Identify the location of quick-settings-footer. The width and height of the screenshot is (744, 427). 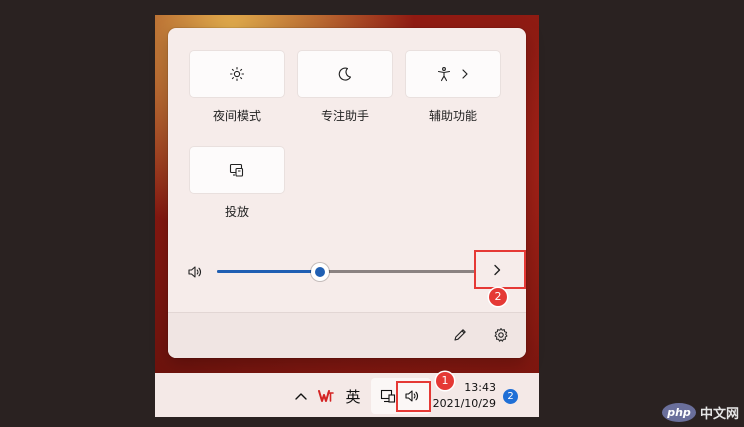
(347, 335).